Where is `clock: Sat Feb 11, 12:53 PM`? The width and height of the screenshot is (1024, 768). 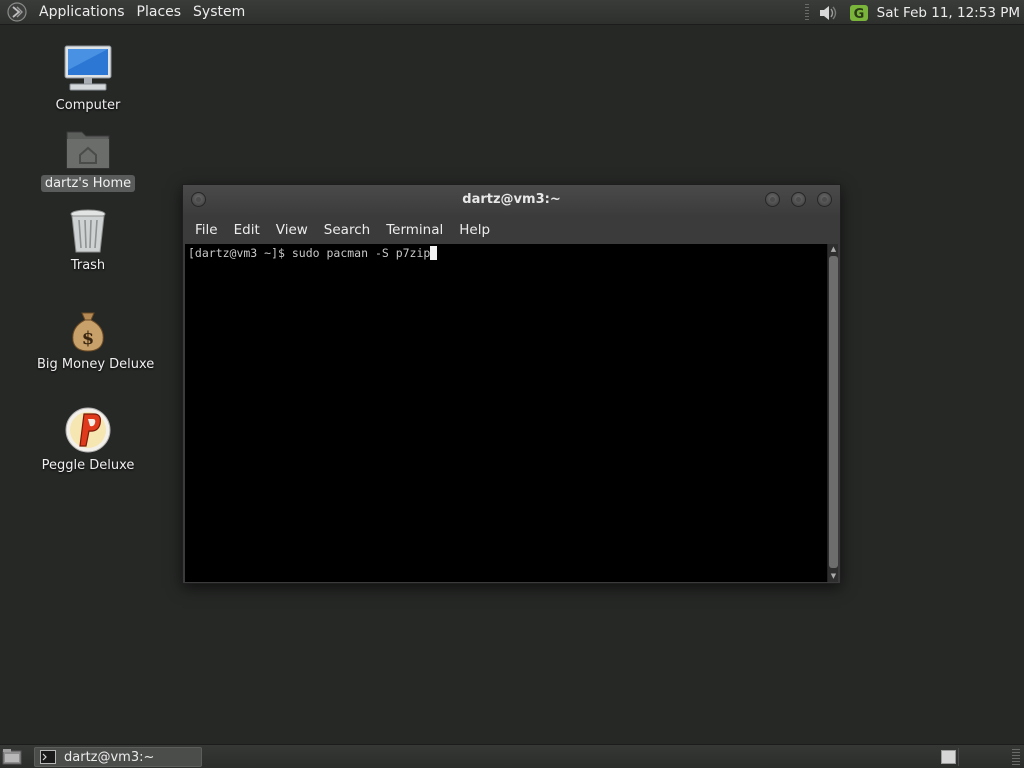 clock: Sat Feb 11, 12:53 PM is located at coordinates (948, 13).